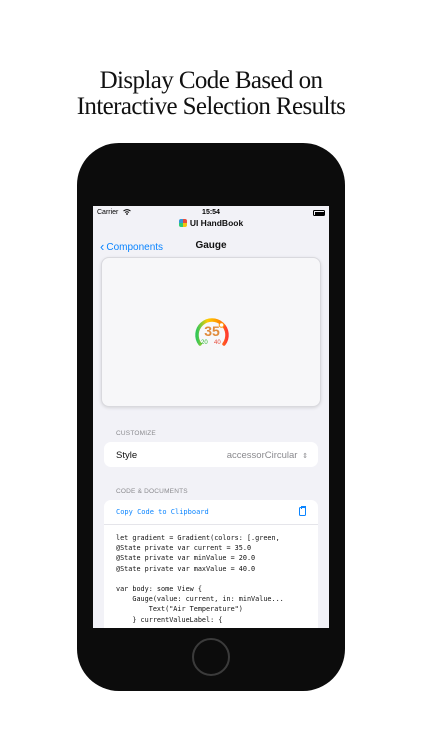  What do you see at coordinates (136, 433) in the screenshot?
I see `customize-section-header: CUSTOMIZE` at bounding box center [136, 433].